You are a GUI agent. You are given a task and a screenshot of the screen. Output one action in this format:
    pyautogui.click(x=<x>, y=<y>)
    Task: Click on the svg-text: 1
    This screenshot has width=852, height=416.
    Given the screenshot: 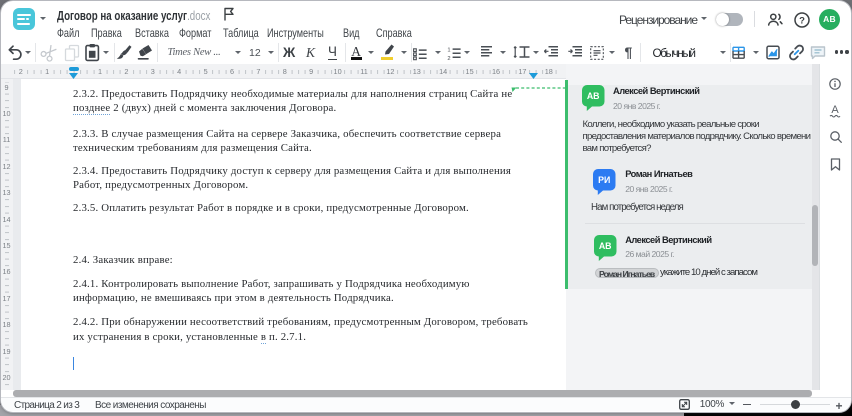 What is the action you would take?
    pyautogui.click(x=448, y=50)
    